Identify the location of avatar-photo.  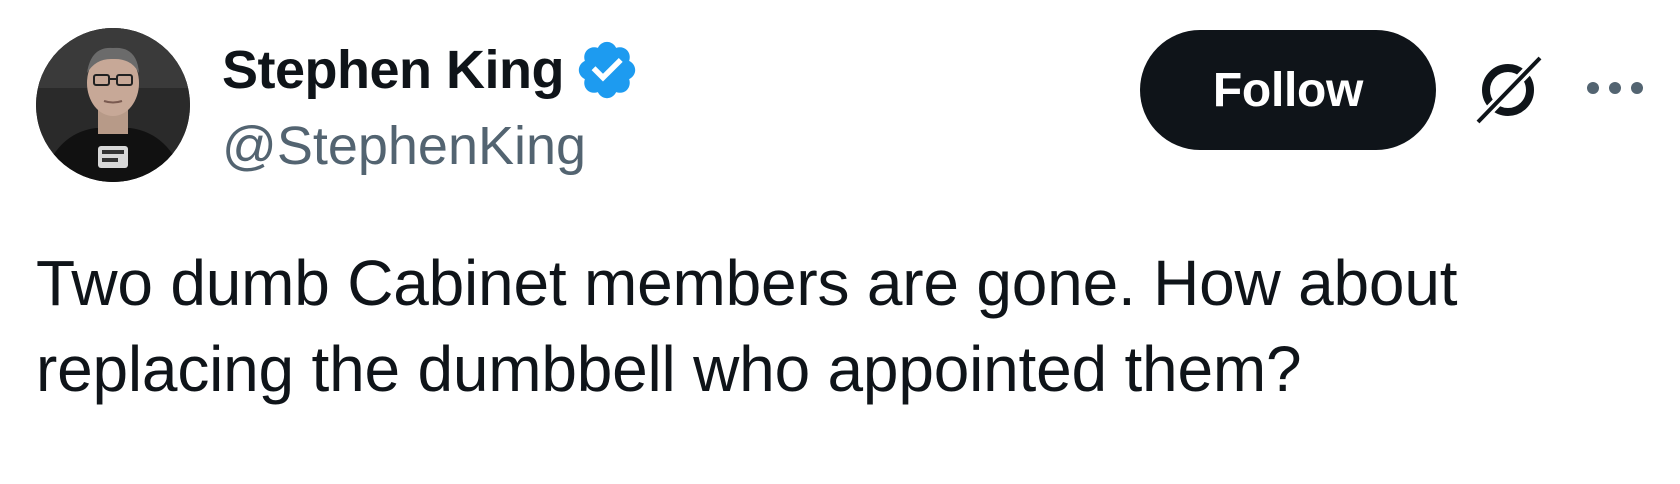
(113, 105).